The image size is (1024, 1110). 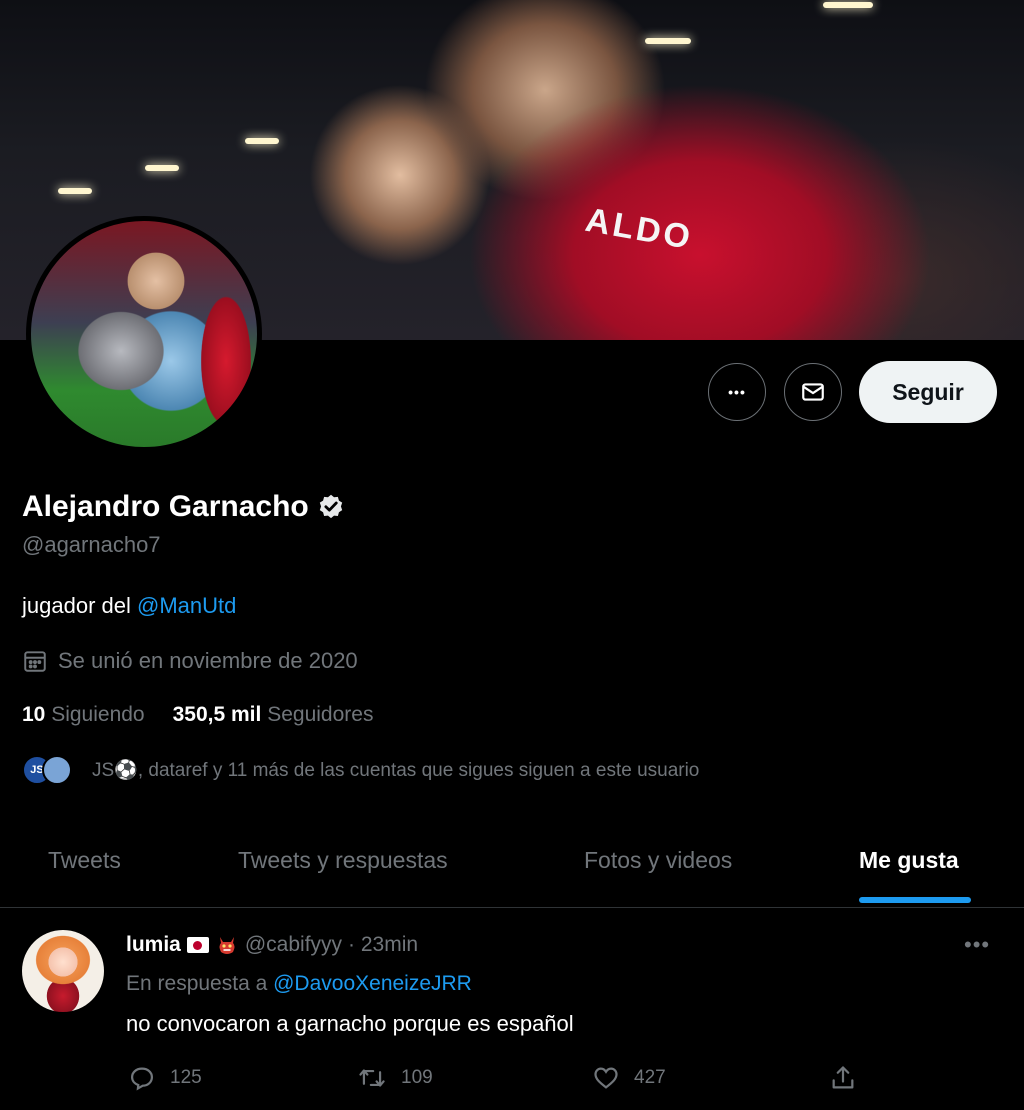 I want to click on profile-avatar, so click(x=144, y=334).